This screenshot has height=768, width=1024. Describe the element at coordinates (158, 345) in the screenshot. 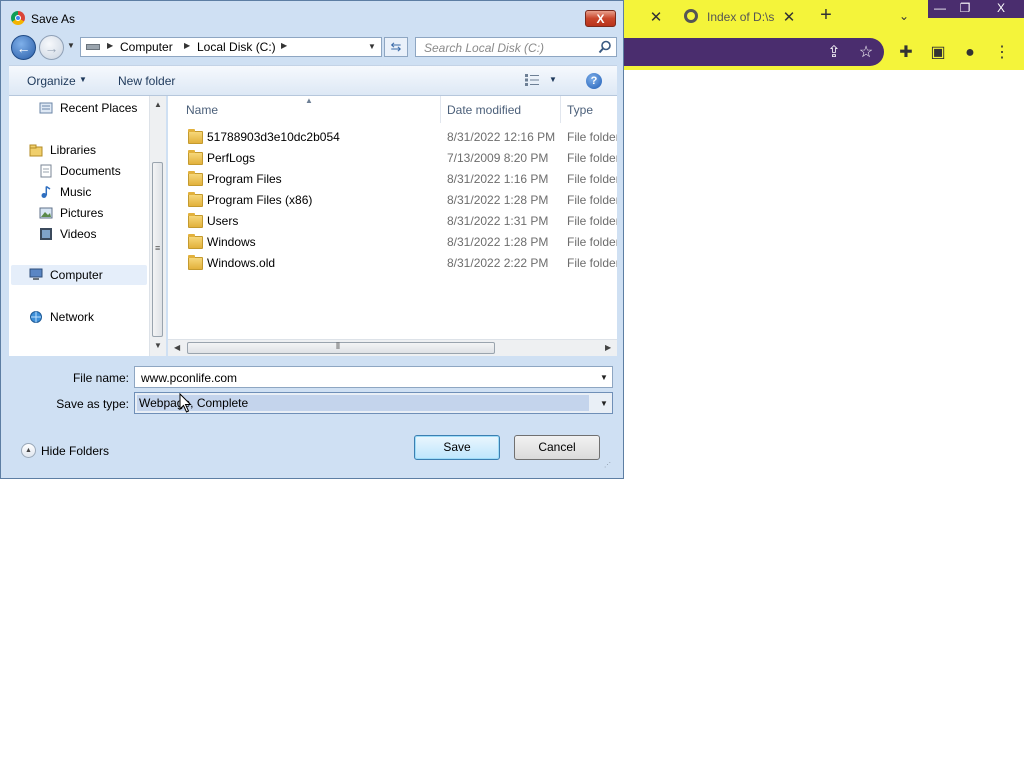

I see `scroll-down-icon: ▼` at that location.